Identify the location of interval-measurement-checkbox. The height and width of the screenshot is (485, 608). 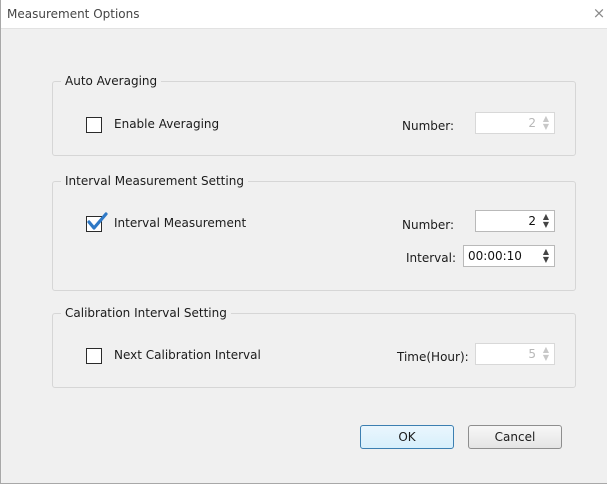
(97, 222).